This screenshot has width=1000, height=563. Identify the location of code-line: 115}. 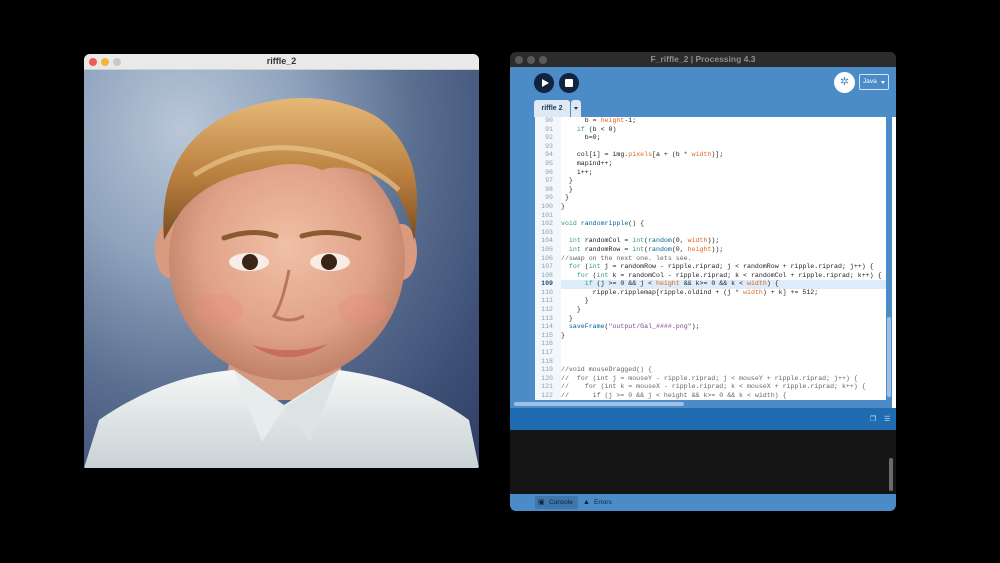
(713, 336).